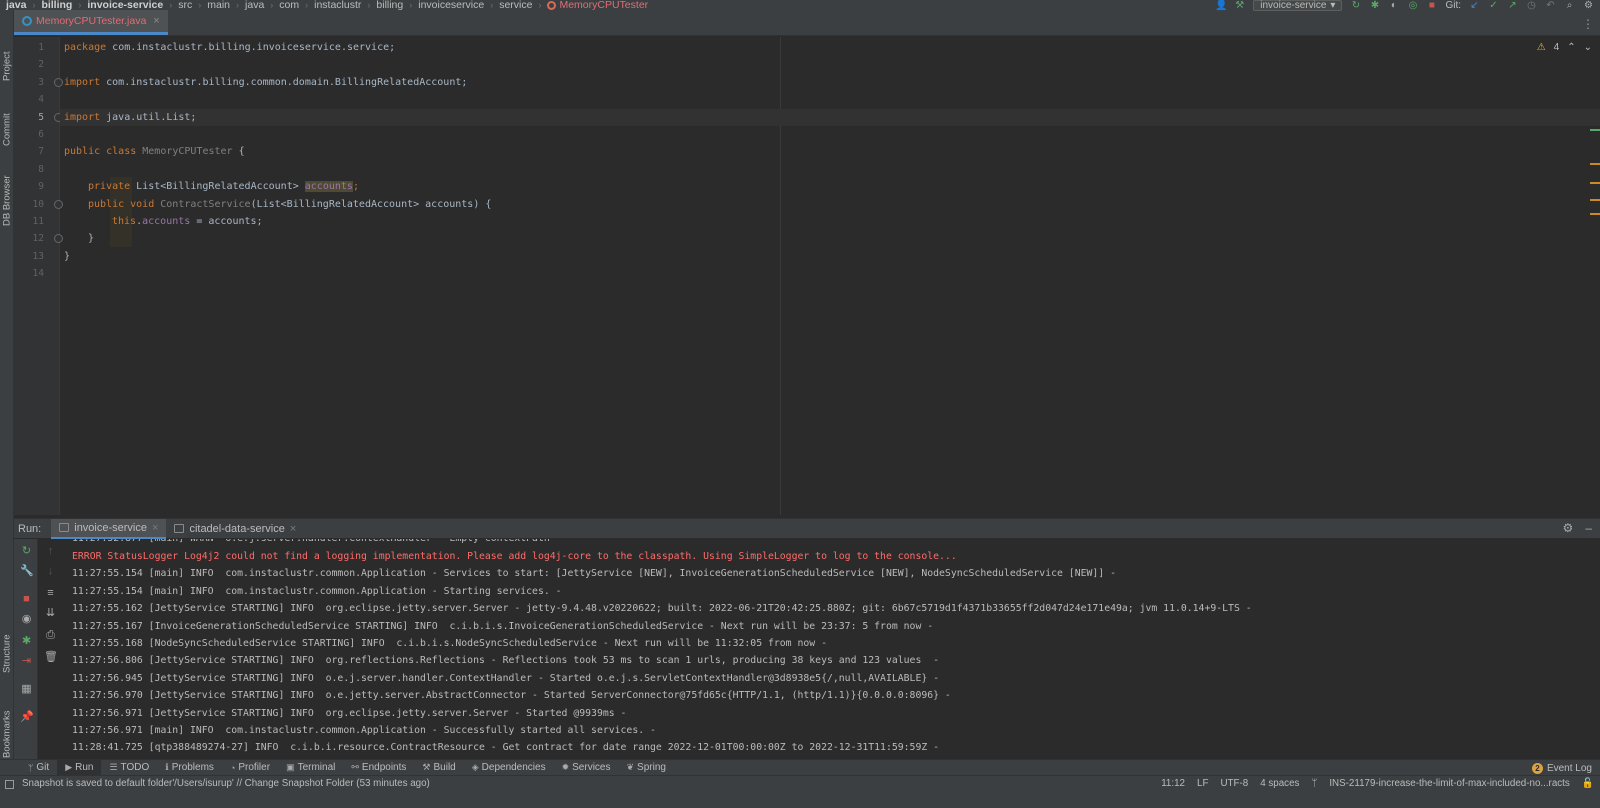  Describe the element at coordinates (50, 551) in the screenshot. I see `arrow-up-icon: ↑` at that location.